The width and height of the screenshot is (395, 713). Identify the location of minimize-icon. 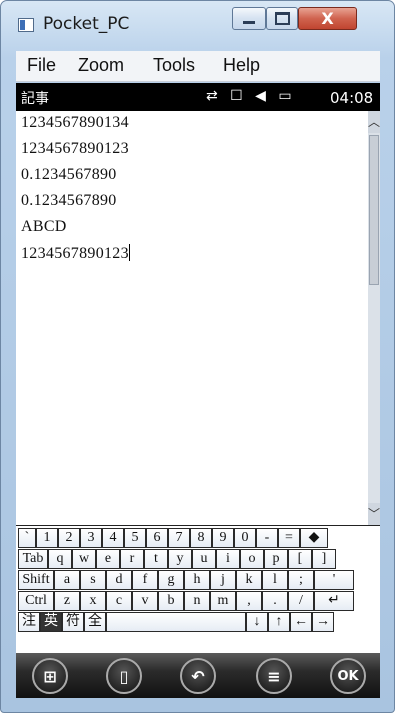
(249, 22).